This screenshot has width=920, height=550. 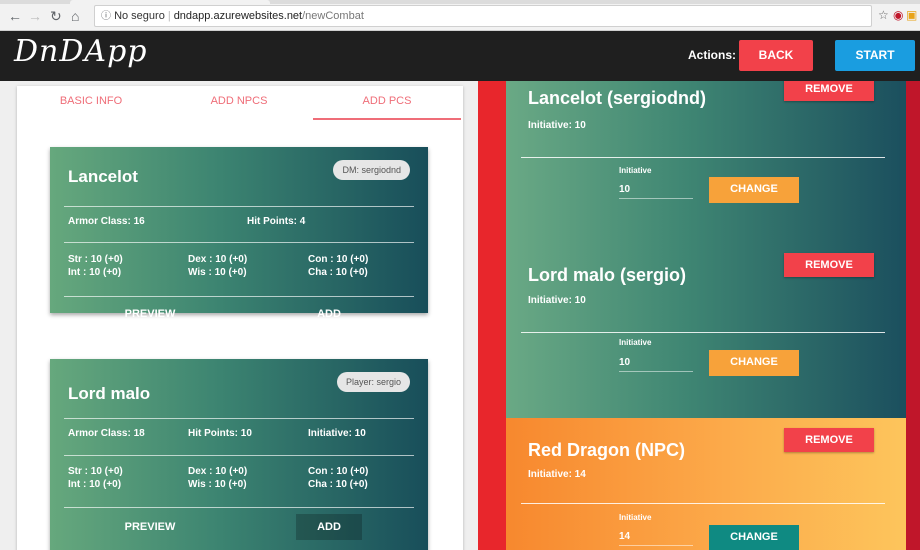 What do you see at coordinates (712, 55) in the screenshot?
I see `actions-label: Actions:` at bounding box center [712, 55].